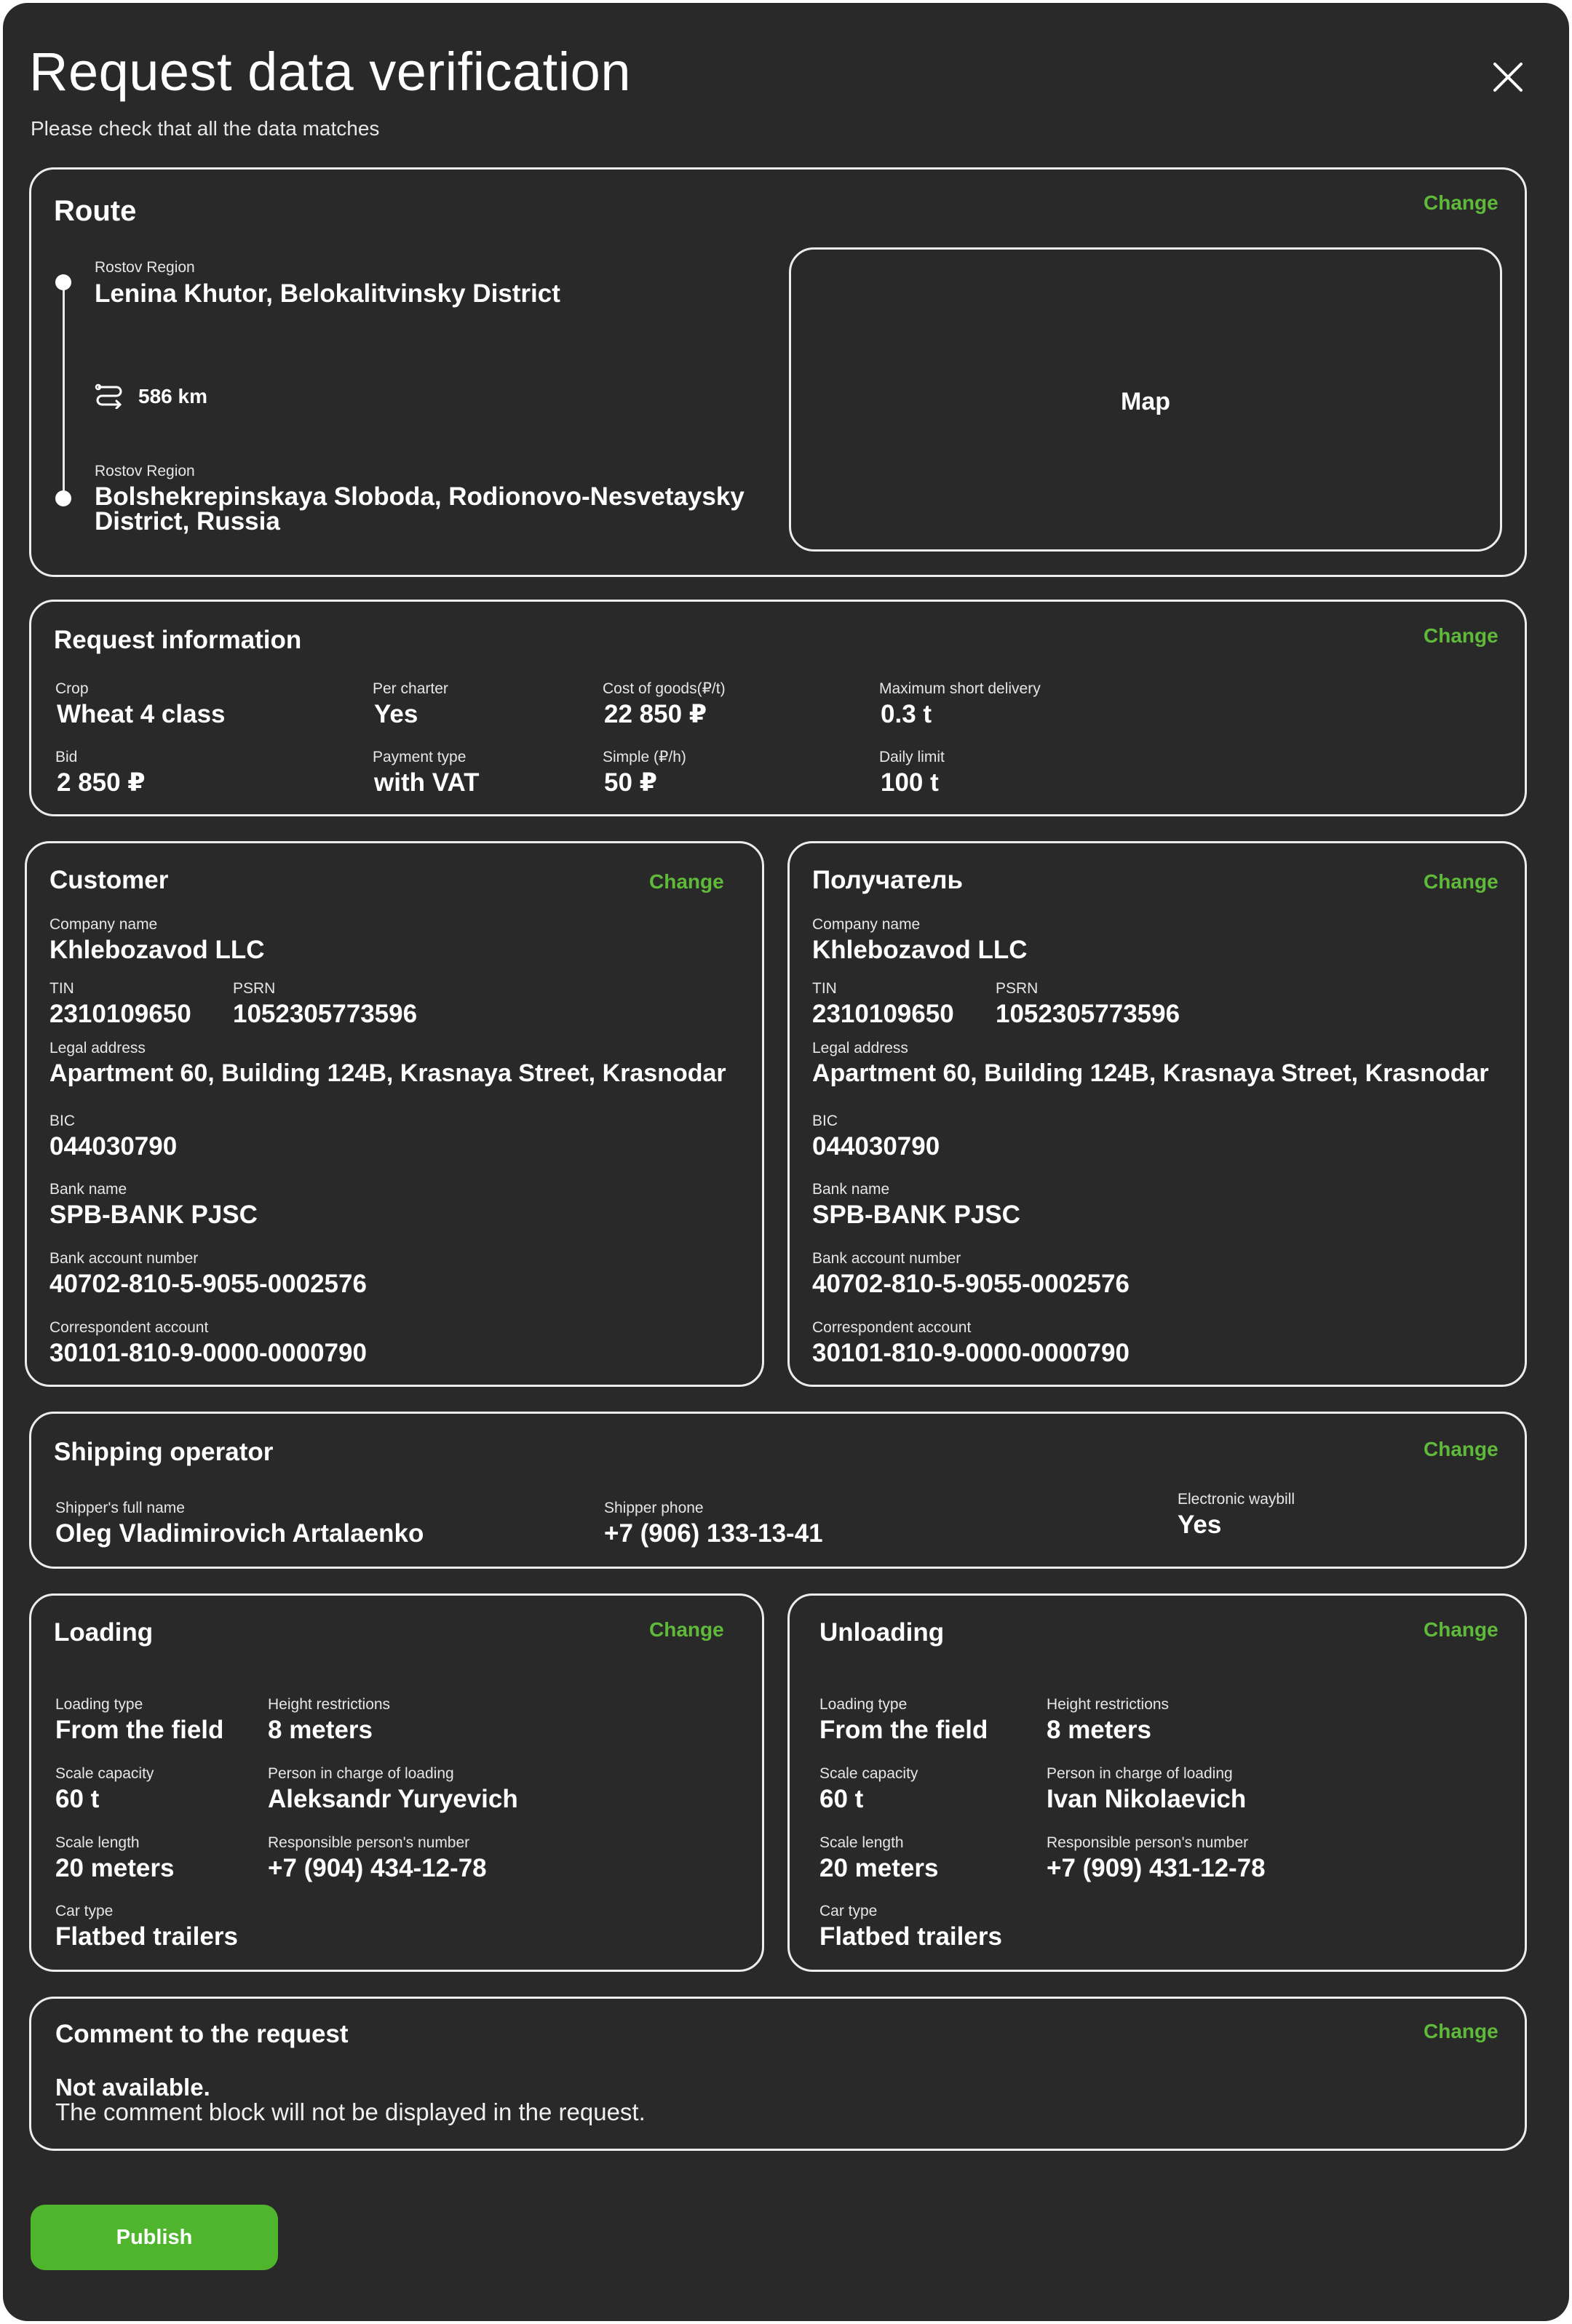 Image resolution: width=1572 pixels, height=2324 pixels. What do you see at coordinates (866, 925) in the screenshot?
I see `recipient-company-label: Company name` at bounding box center [866, 925].